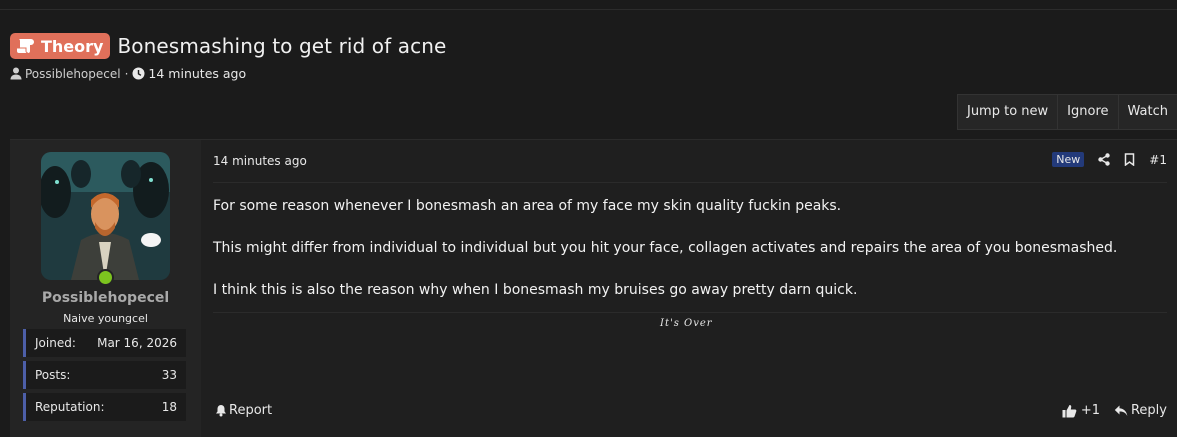 The height and width of the screenshot is (437, 1177). I want to click on like-button: +1, so click(1081, 410).